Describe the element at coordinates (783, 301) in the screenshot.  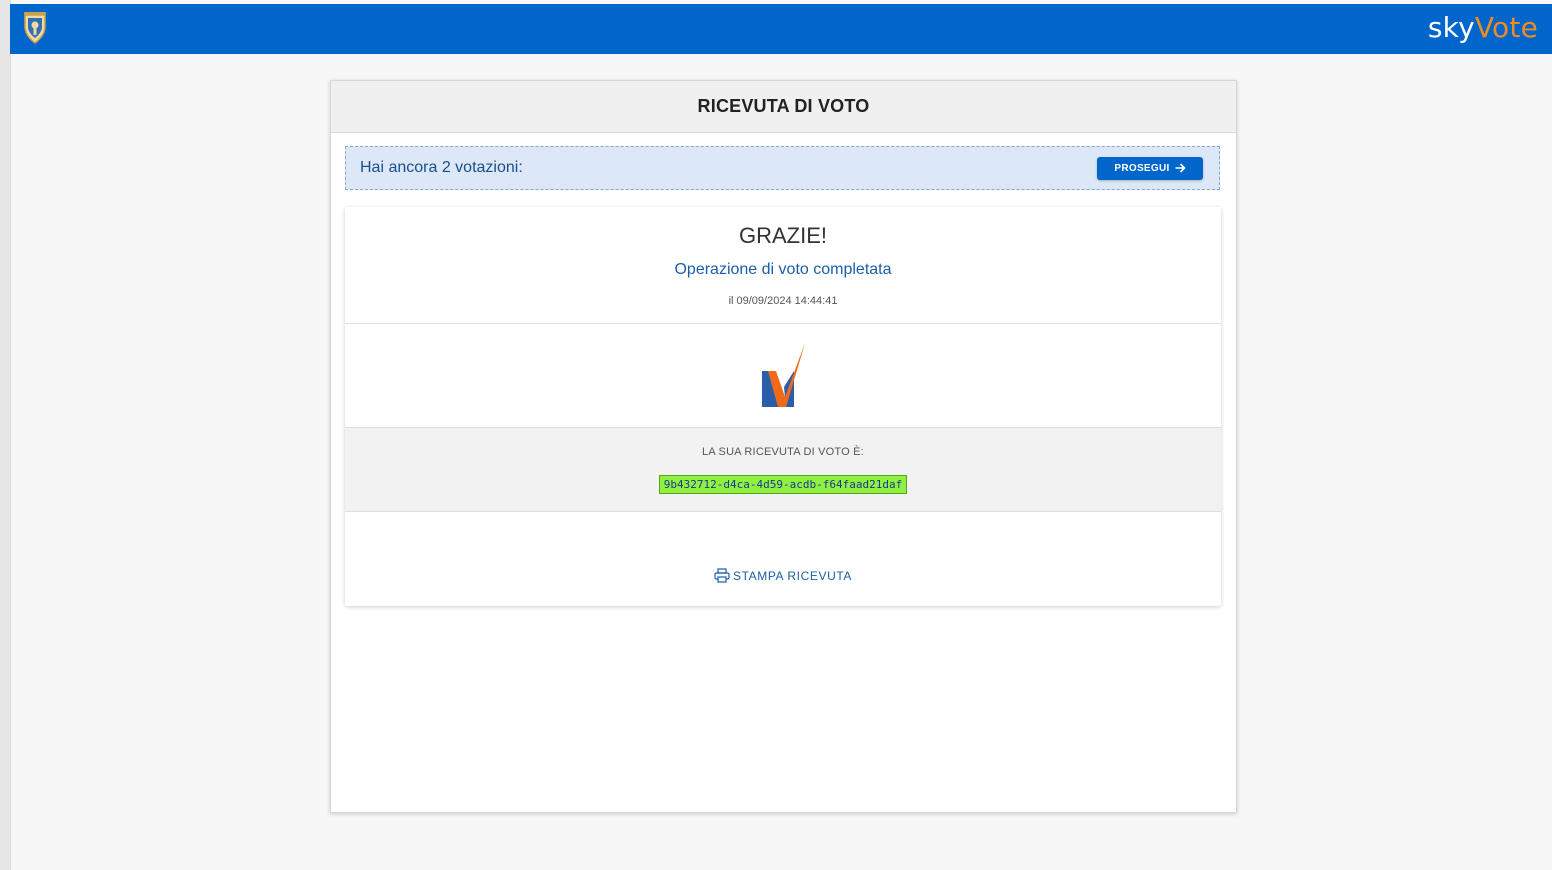
I see `vote-timestamp: il 09/09/2024 14:44:41` at that location.